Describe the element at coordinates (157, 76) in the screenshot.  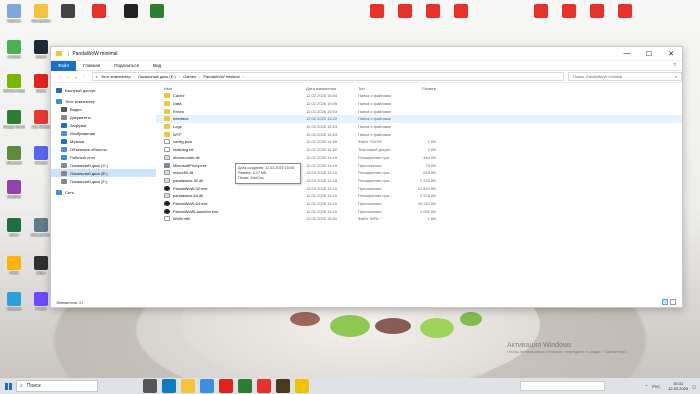
I see `breadcrumb-drive-e: Локальный диск (E:)` at that location.